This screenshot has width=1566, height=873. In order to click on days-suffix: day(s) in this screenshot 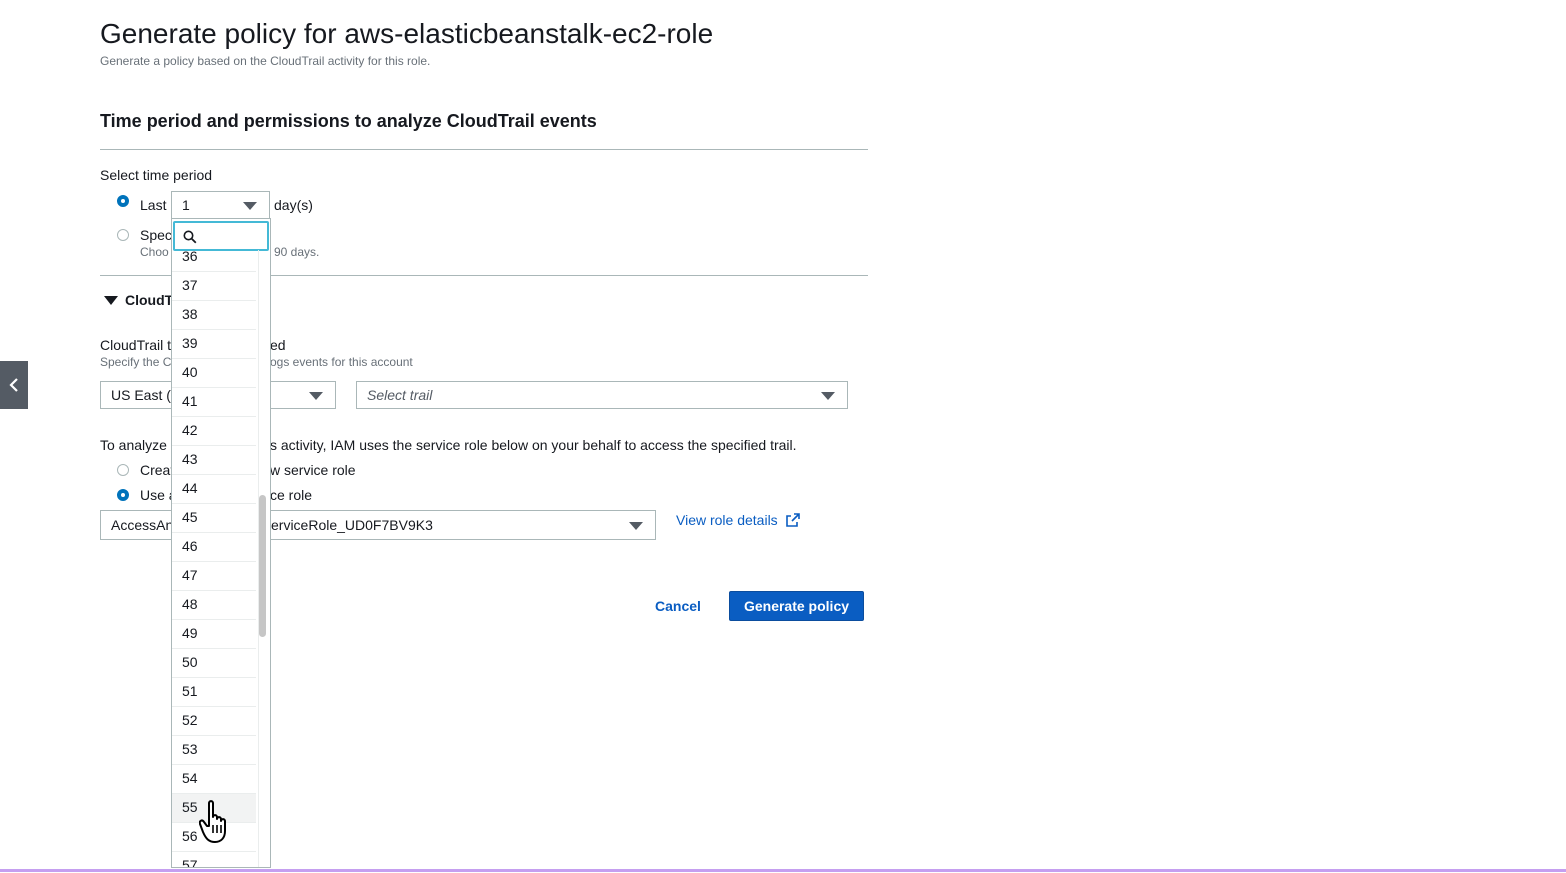, I will do `click(293, 205)`.